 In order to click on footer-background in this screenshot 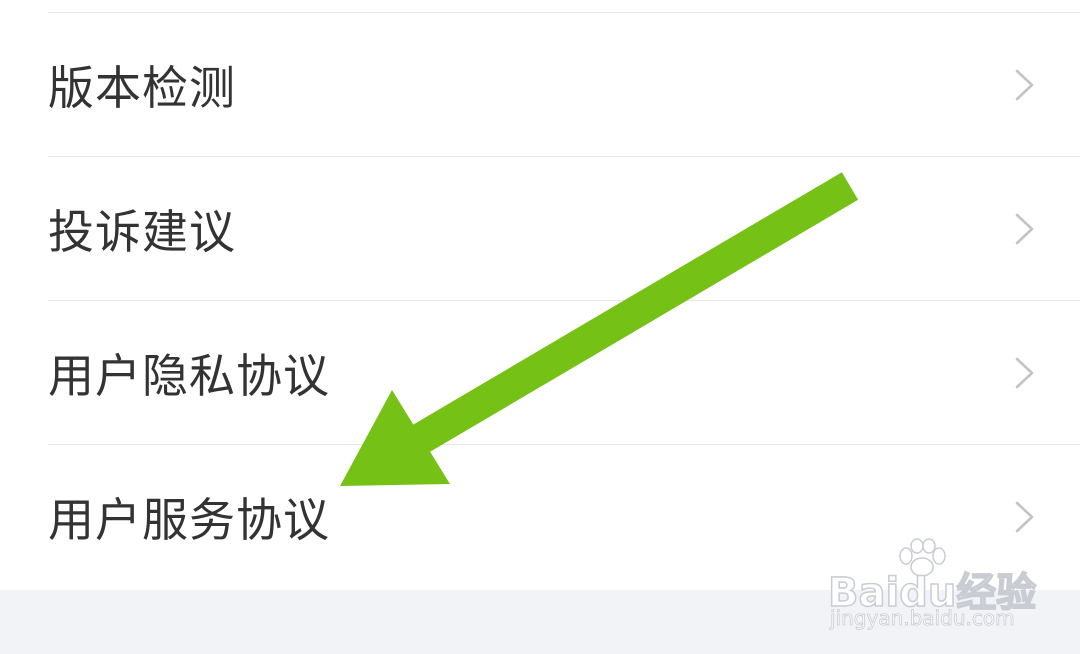, I will do `click(540, 622)`.